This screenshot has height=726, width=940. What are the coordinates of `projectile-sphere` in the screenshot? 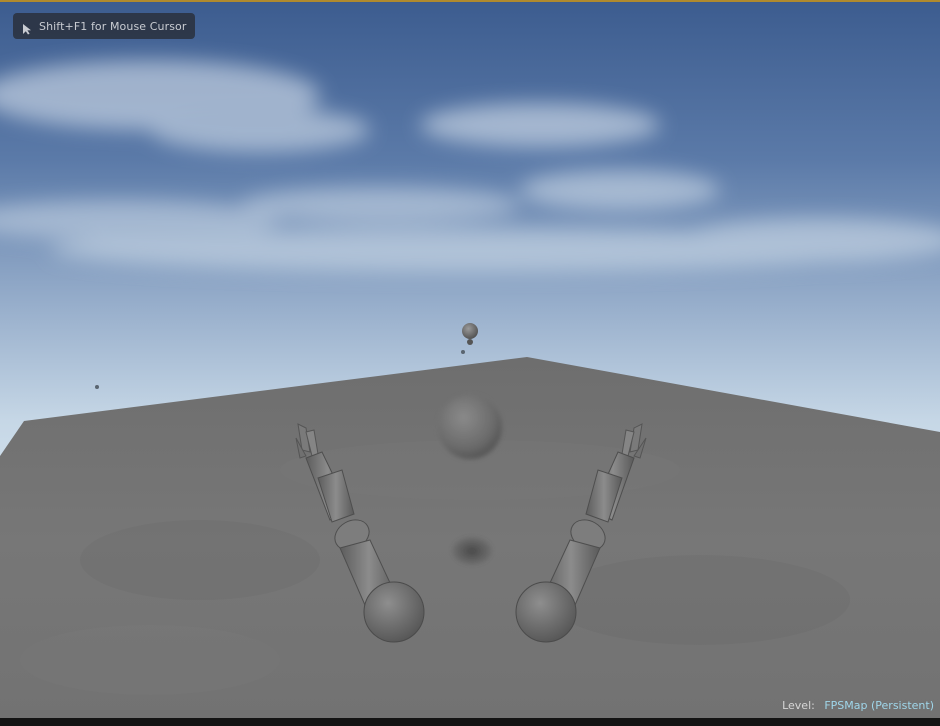 It's located at (470, 427).